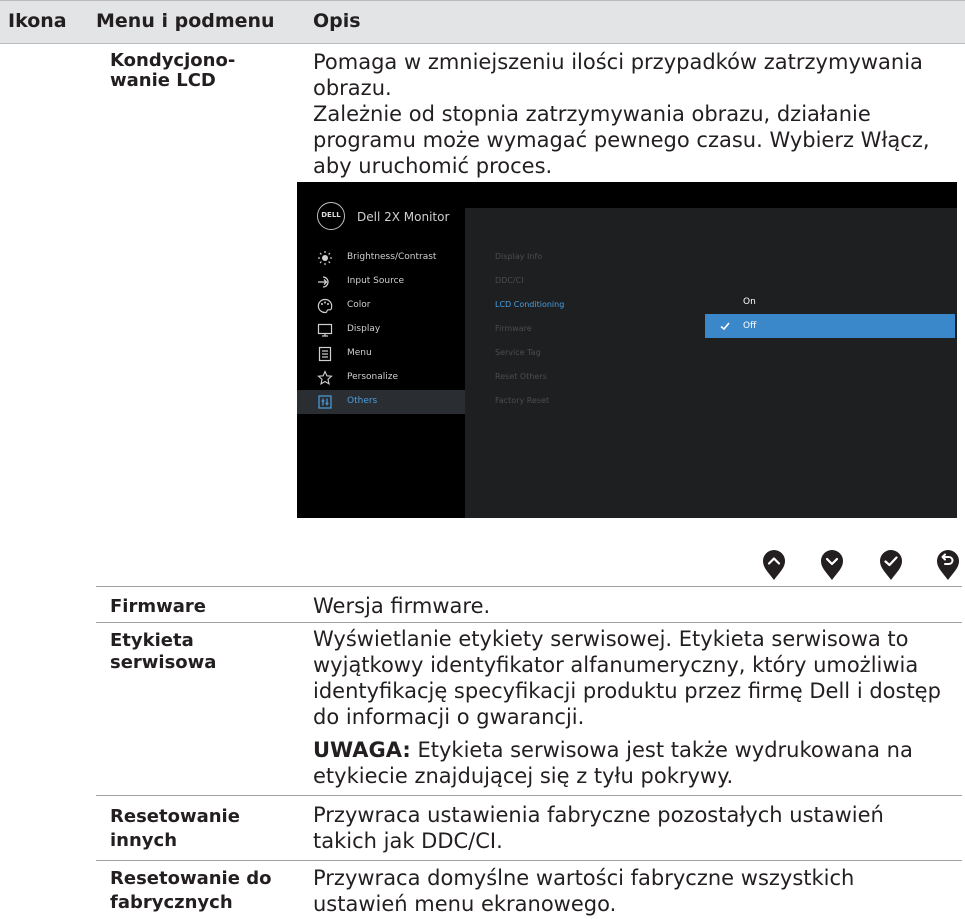 The width and height of the screenshot is (965, 919). What do you see at coordinates (362, 750) in the screenshot?
I see `note-label: UWAGA:` at bounding box center [362, 750].